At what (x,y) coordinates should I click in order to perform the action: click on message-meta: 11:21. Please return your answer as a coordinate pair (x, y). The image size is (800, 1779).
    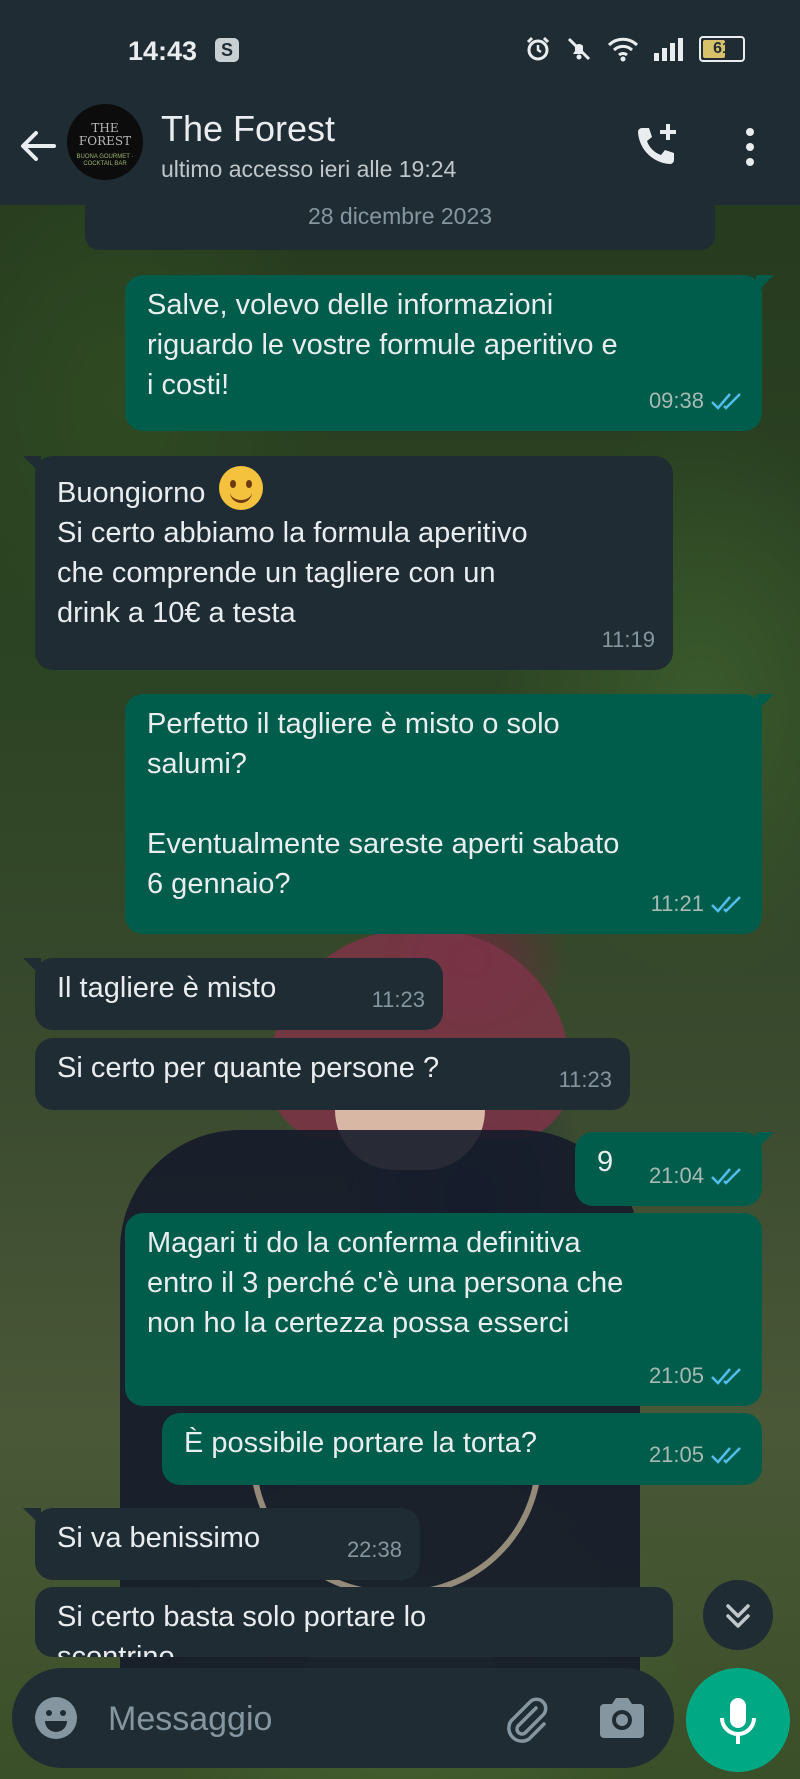
    Looking at the image, I should click on (697, 904).